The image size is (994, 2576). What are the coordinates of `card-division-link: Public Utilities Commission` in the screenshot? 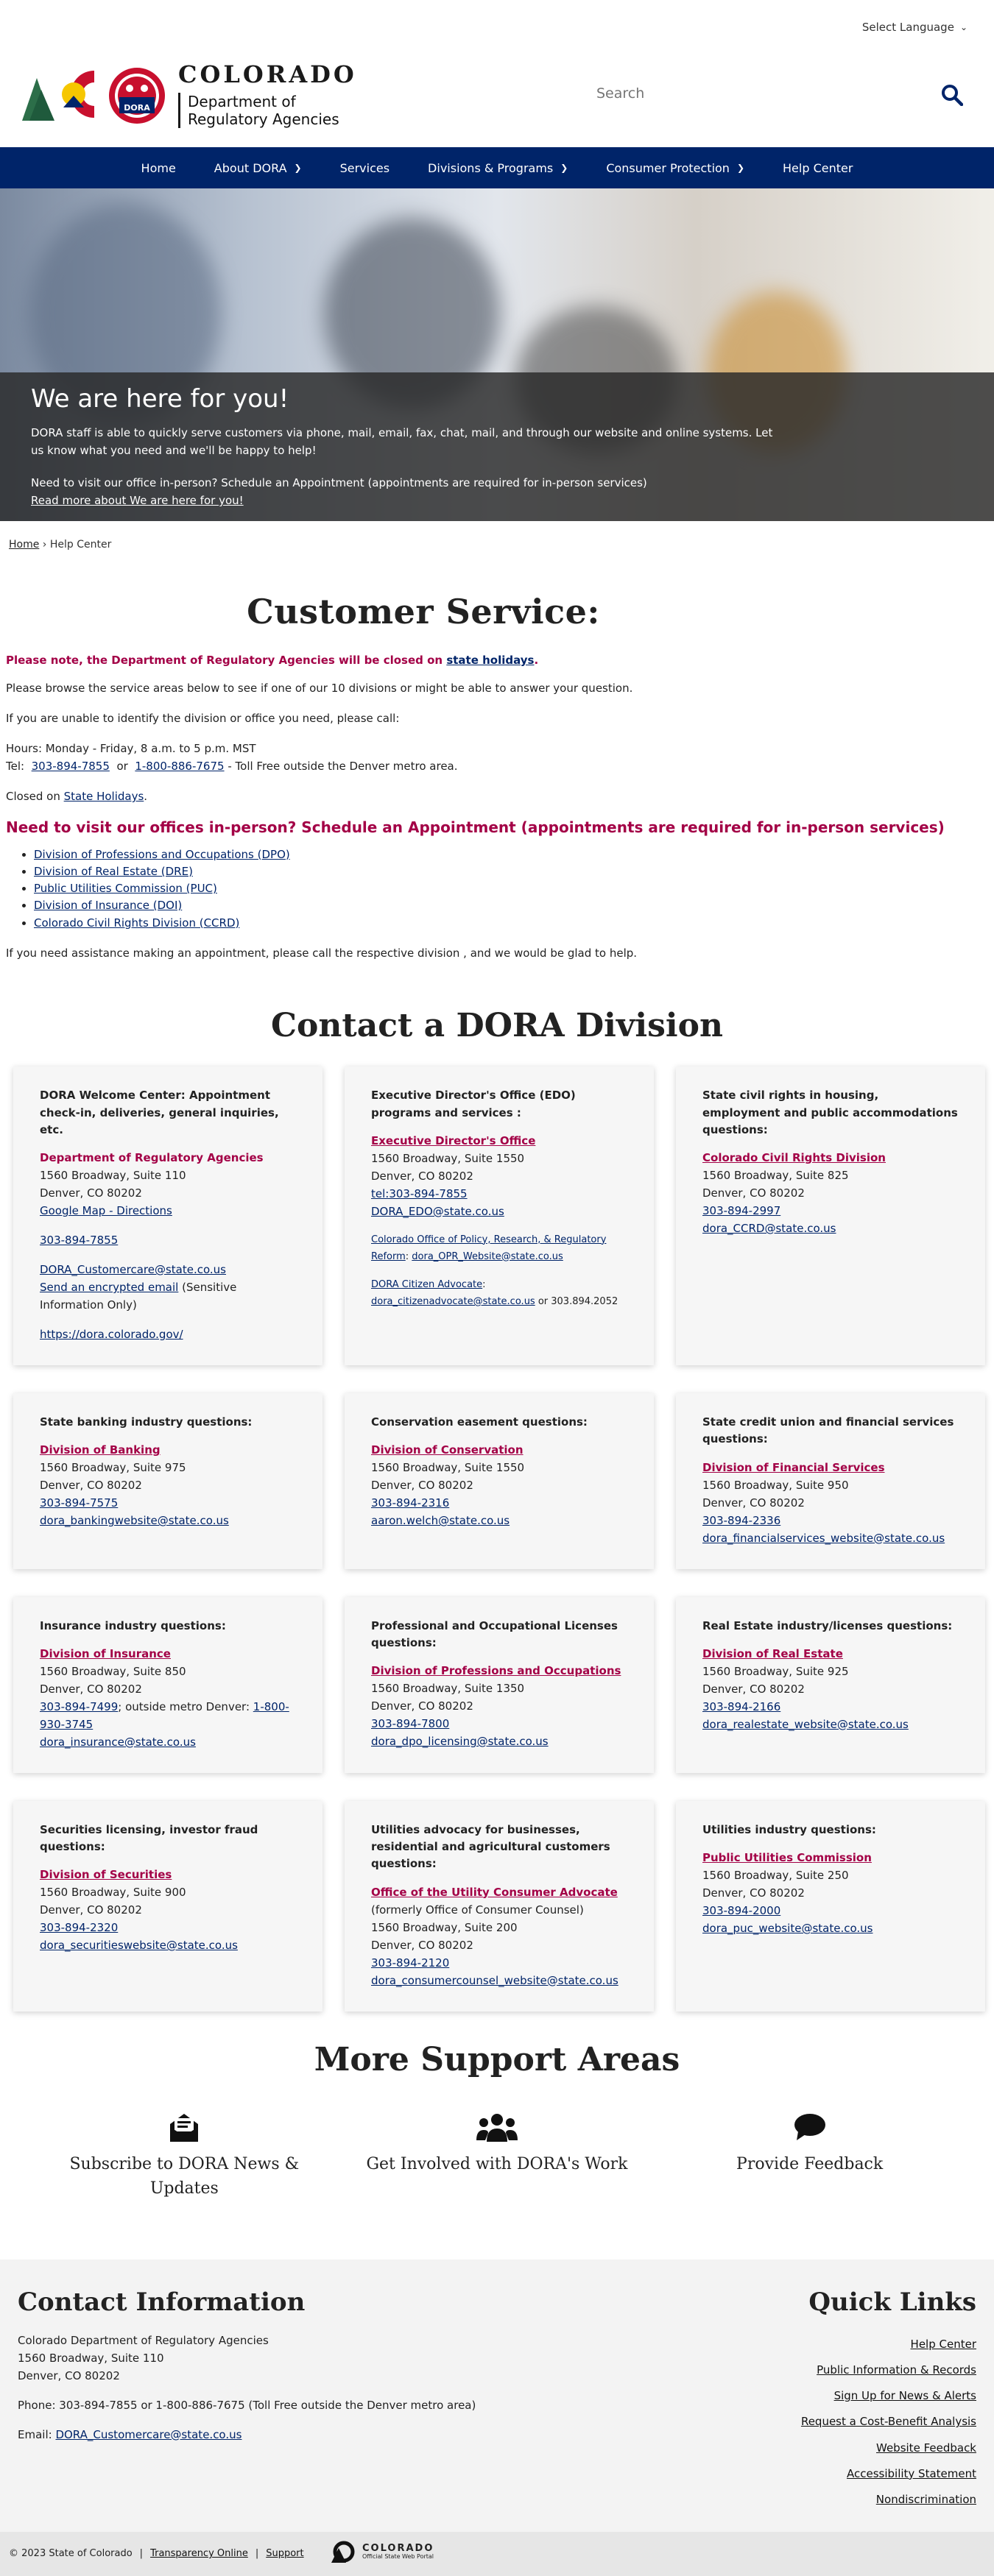 It's located at (787, 1857).